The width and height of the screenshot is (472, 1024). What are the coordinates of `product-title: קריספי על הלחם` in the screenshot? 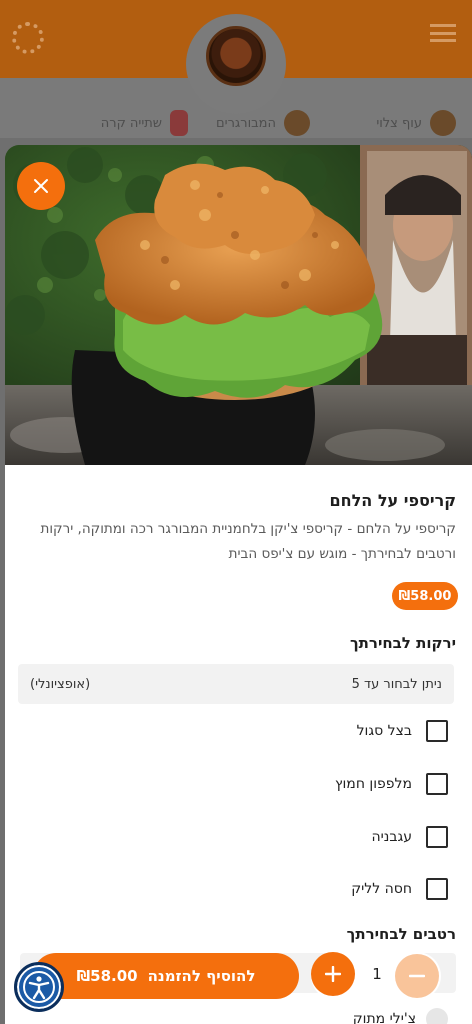 It's located at (392, 500).